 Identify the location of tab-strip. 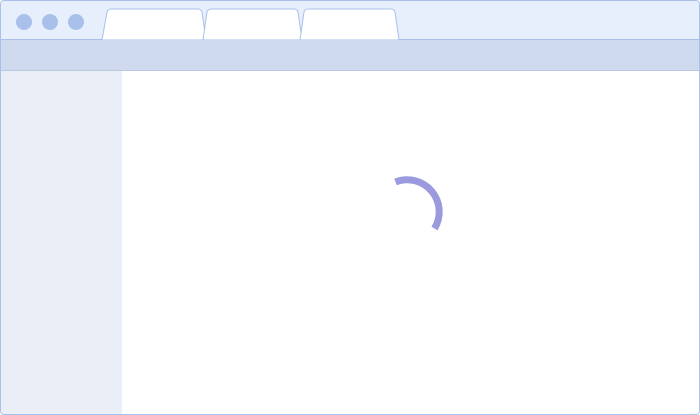
(250, 24).